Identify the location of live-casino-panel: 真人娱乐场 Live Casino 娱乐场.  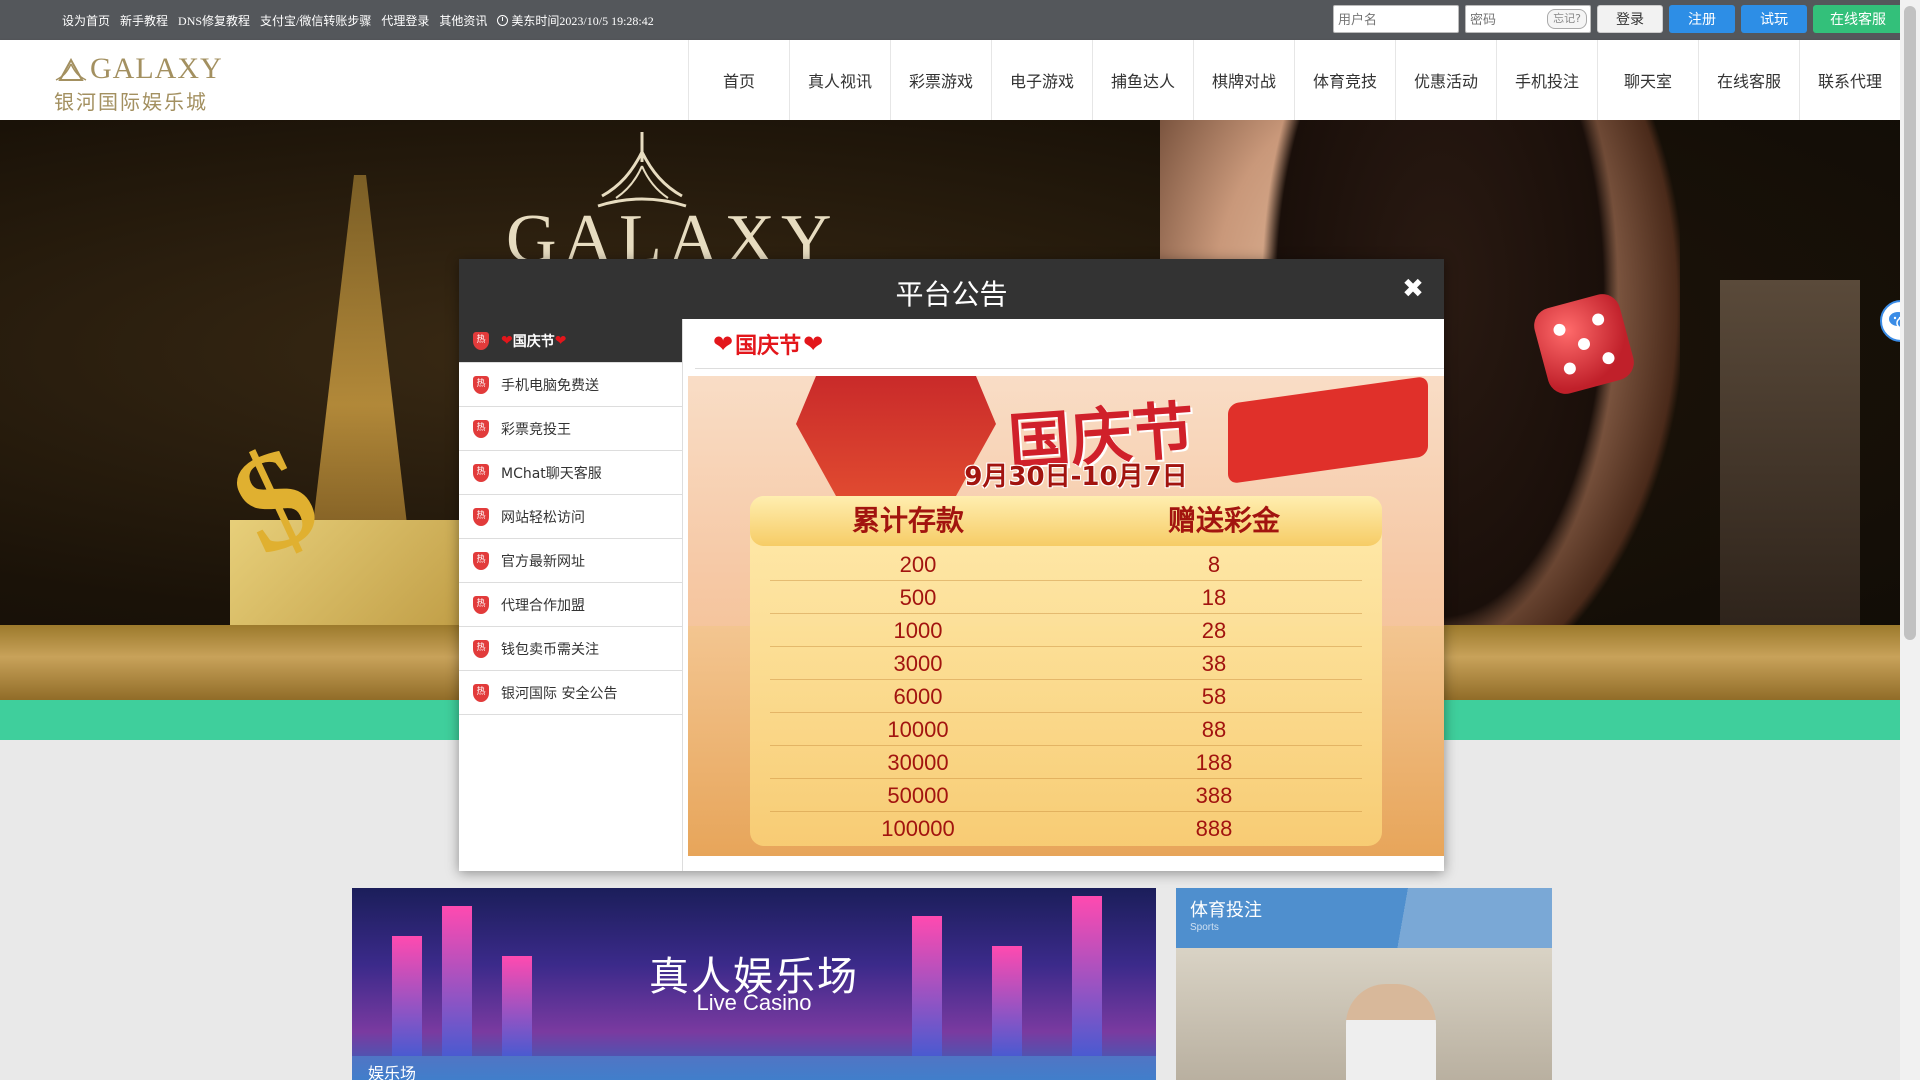
(754, 984).